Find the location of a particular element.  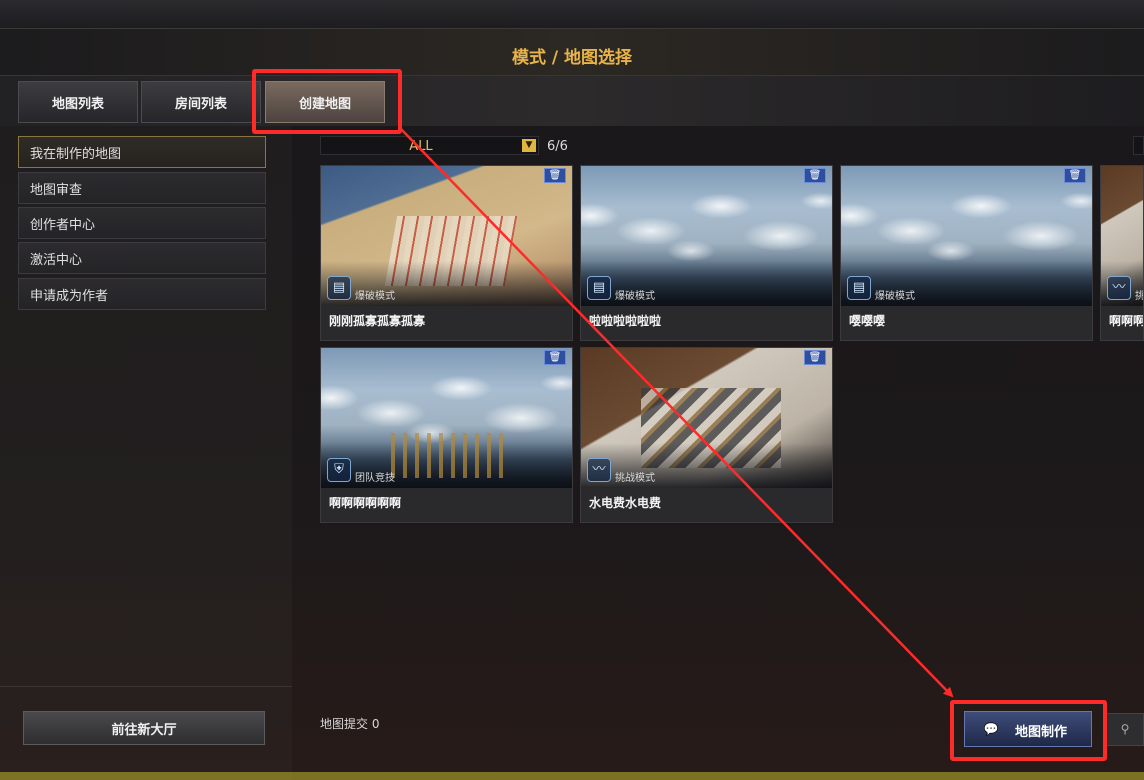

map-name: 啦啦啦啦啦啦 is located at coordinates (625, 321).